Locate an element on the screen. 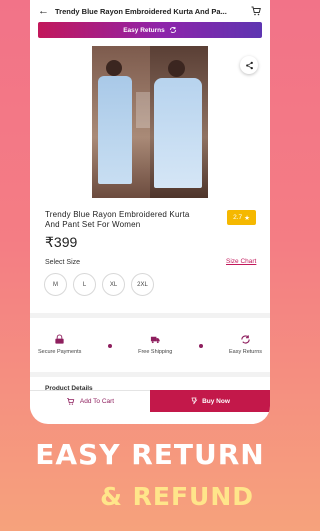 The height and width of the screenshot is (531, 320). size-option-l: L is located at coordinates (84, 284).